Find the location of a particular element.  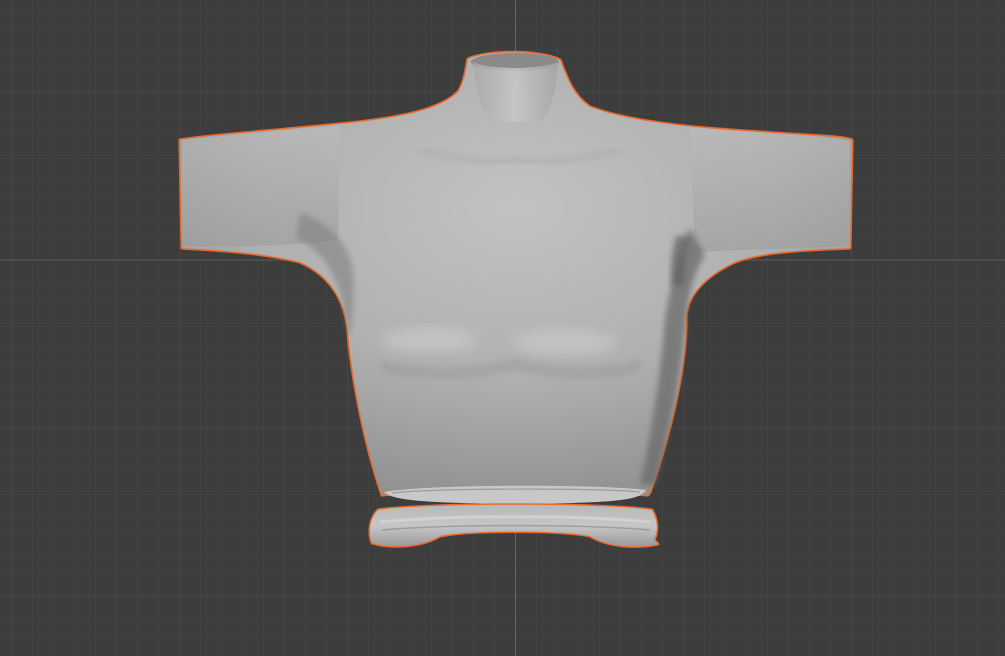

chest-highlight-left is located at coordinates (430, 340).